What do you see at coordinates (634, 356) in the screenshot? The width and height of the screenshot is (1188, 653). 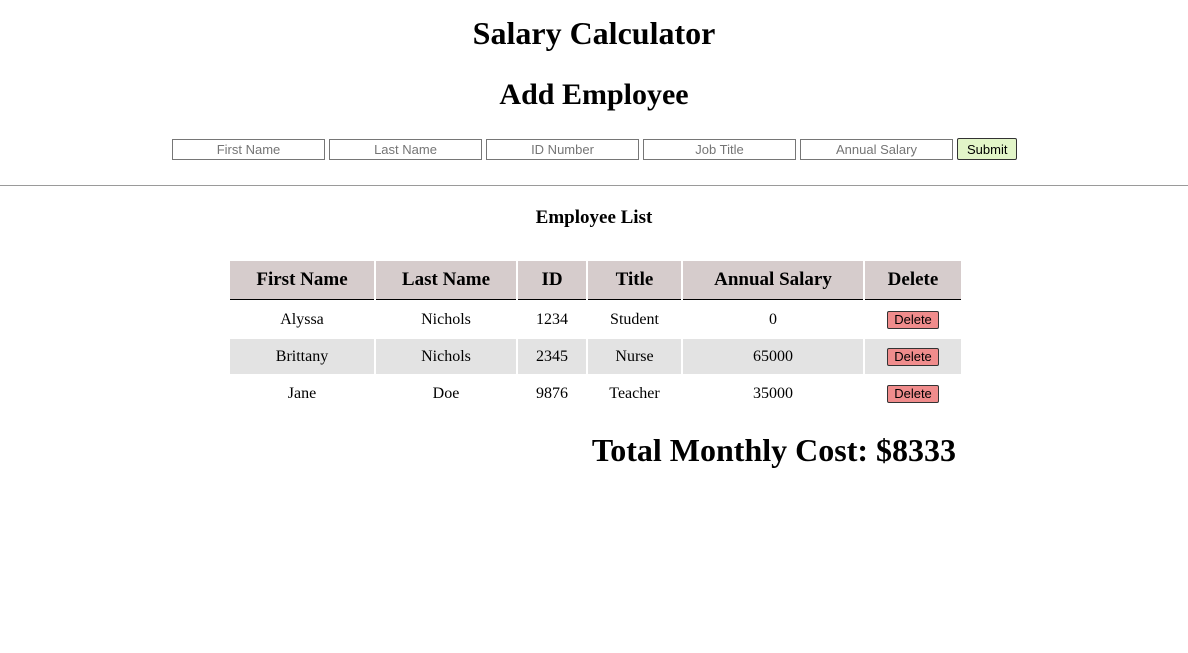 I see `cell-title: Nurse` at bounding box center [634, 356].